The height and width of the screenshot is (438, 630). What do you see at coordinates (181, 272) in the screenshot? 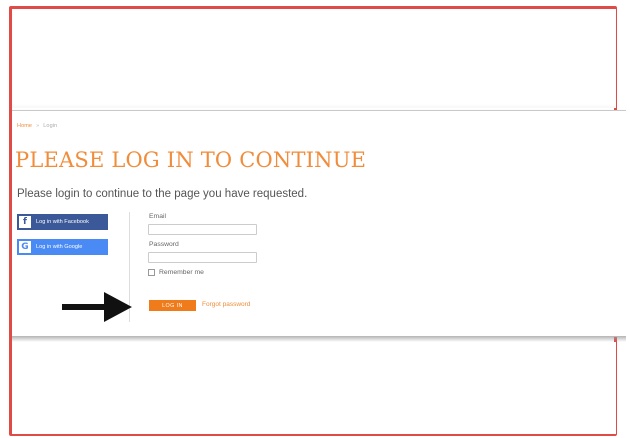
I see `remember-me-label: Remember me` at bounding box center [181, 272].